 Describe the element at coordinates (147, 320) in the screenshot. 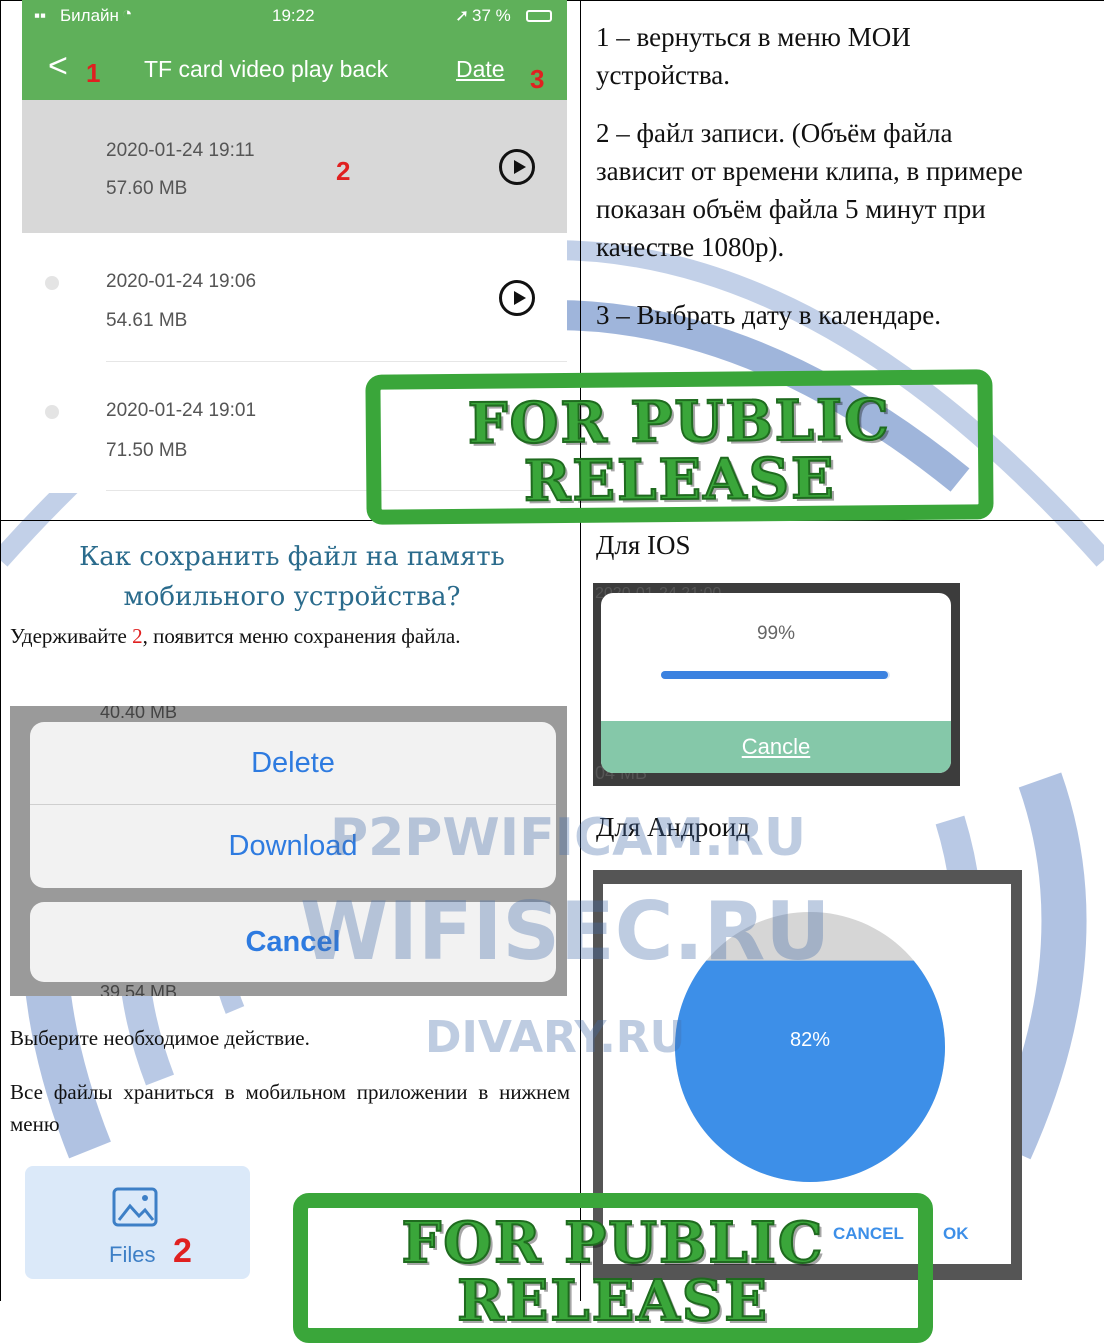

I see `file-size: 54.61 MB` at that location.